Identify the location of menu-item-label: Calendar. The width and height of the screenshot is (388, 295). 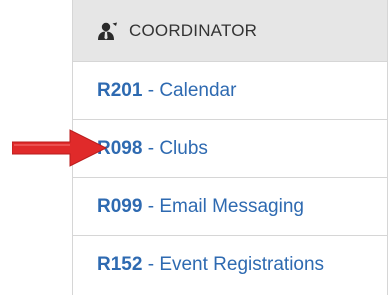
(198, 90).